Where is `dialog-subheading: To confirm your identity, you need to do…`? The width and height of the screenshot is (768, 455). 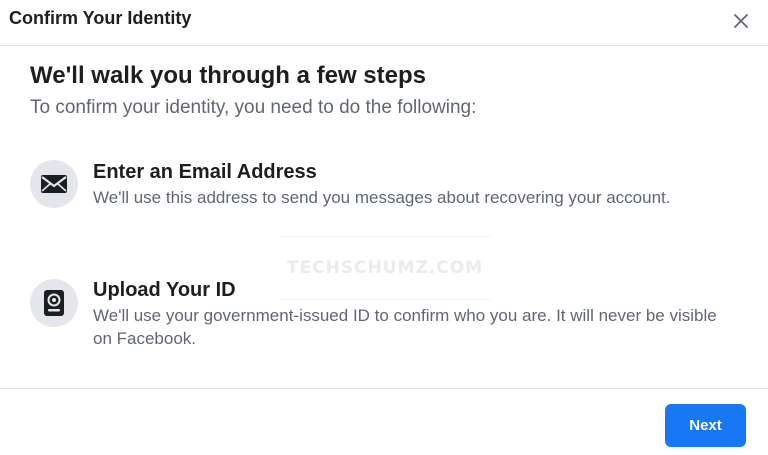 dialog-subheading: To confirm your identity, you need to do… is located at coordinates (253, 107).